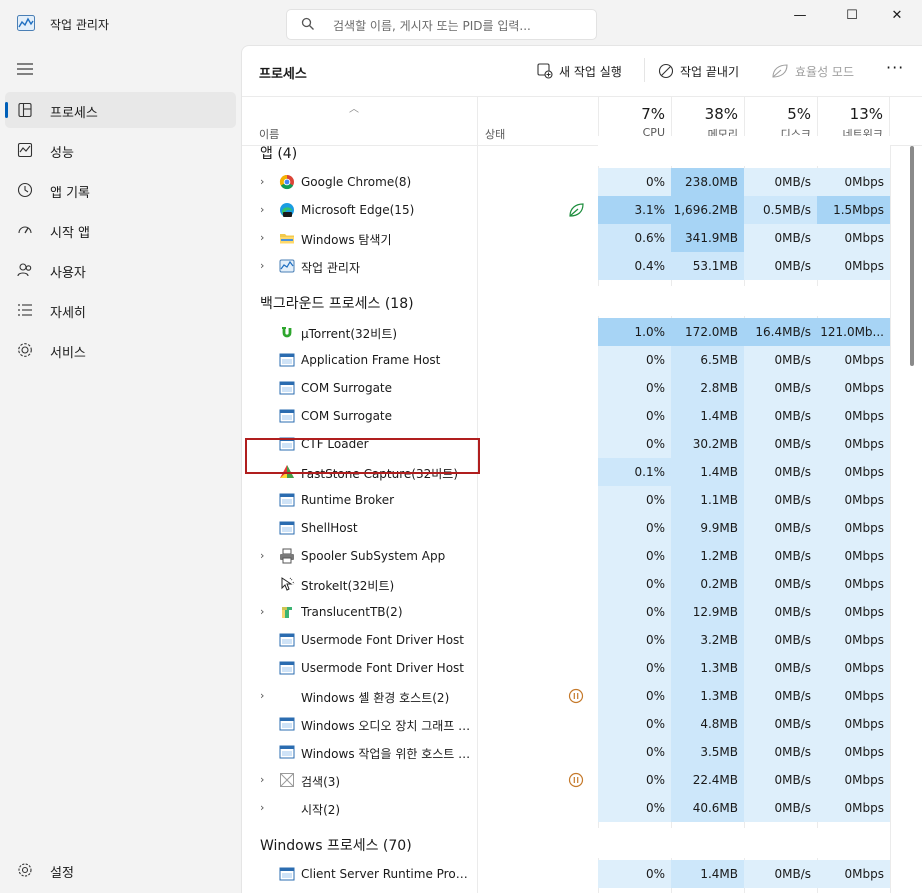 The image size is (922, 893). I want to click on nav-item-processes: 프로세스, so click(120, 110).